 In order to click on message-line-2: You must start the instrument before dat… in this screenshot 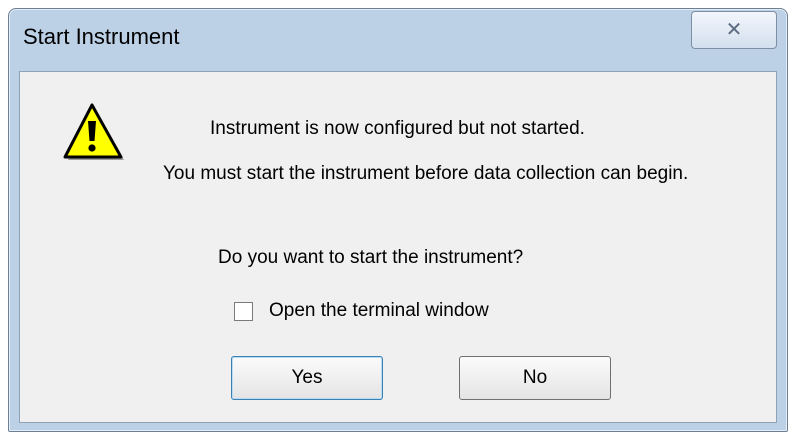, I will do `click(426, 173)`.